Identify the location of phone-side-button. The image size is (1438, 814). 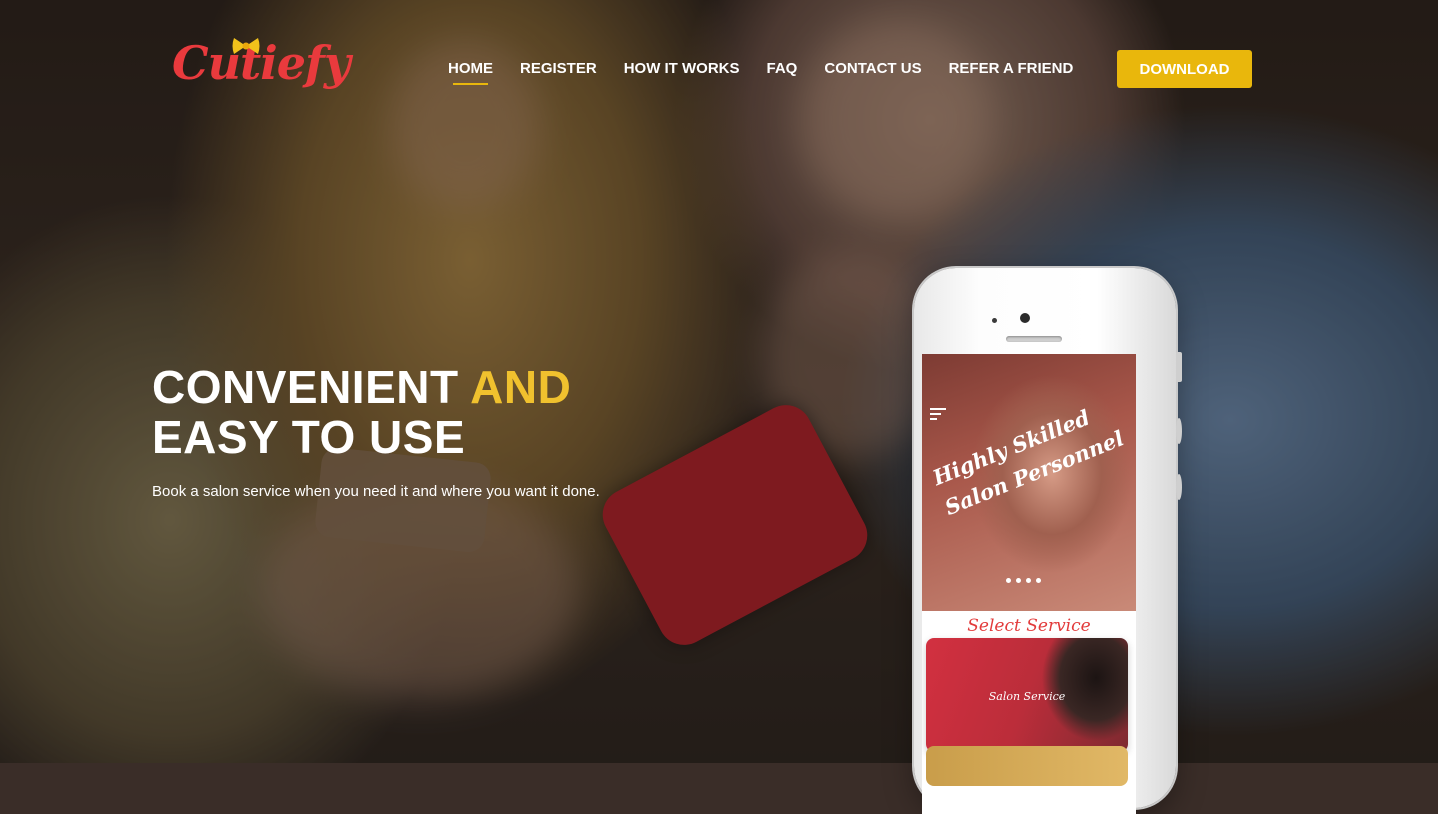
(1179, 367).